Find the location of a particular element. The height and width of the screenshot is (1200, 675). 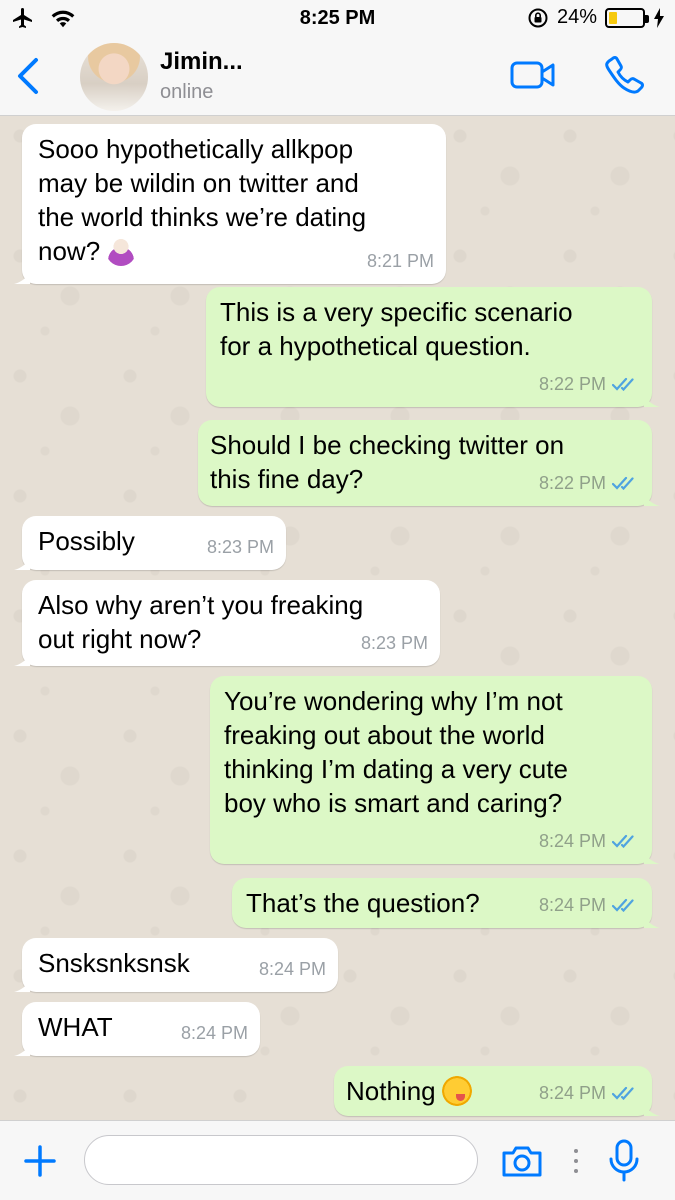

microphone-button is located at coordinates (624, 1161).